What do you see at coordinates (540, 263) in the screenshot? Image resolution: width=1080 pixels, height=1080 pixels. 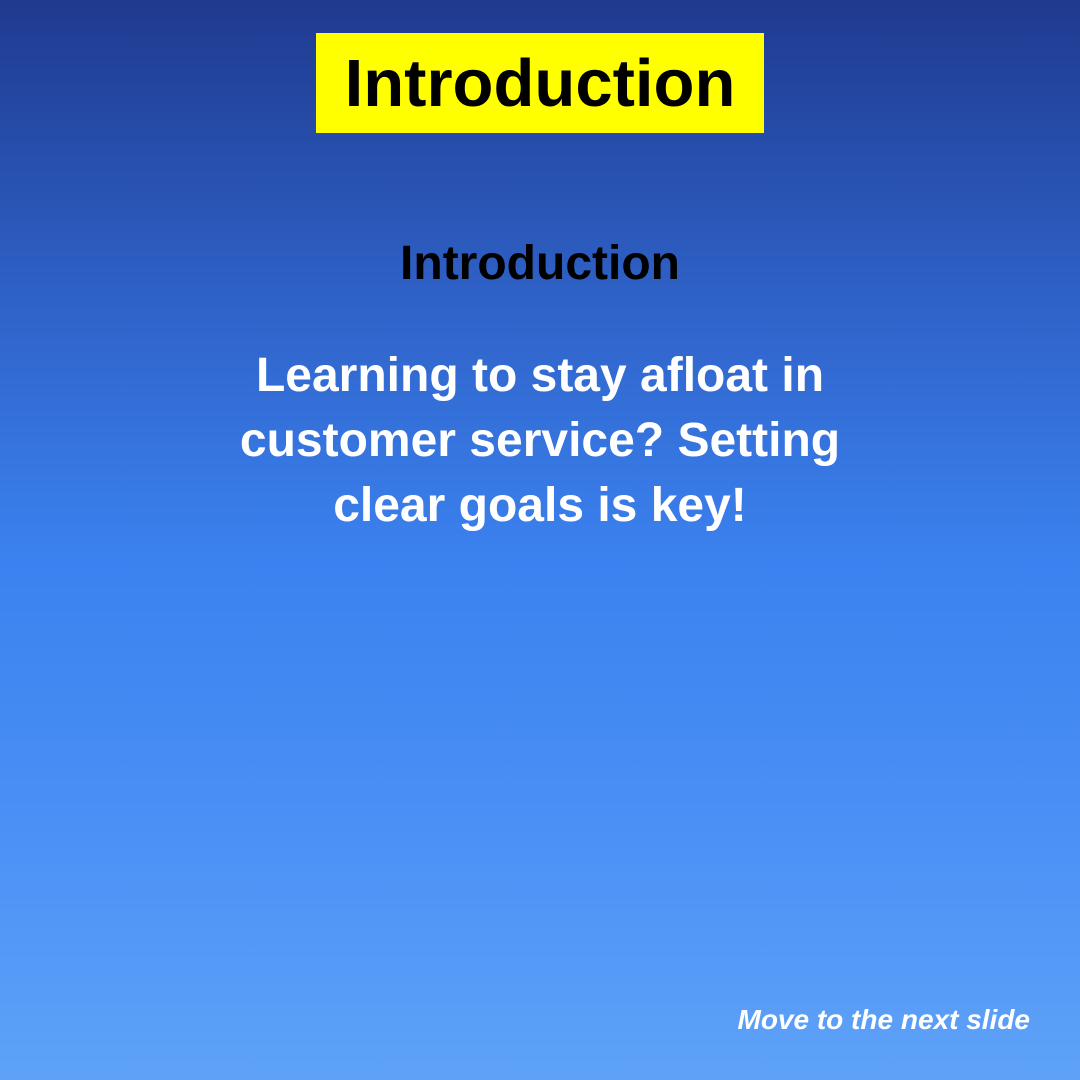 I see `section-heading: Introduction` at bounding box center [540, 263].